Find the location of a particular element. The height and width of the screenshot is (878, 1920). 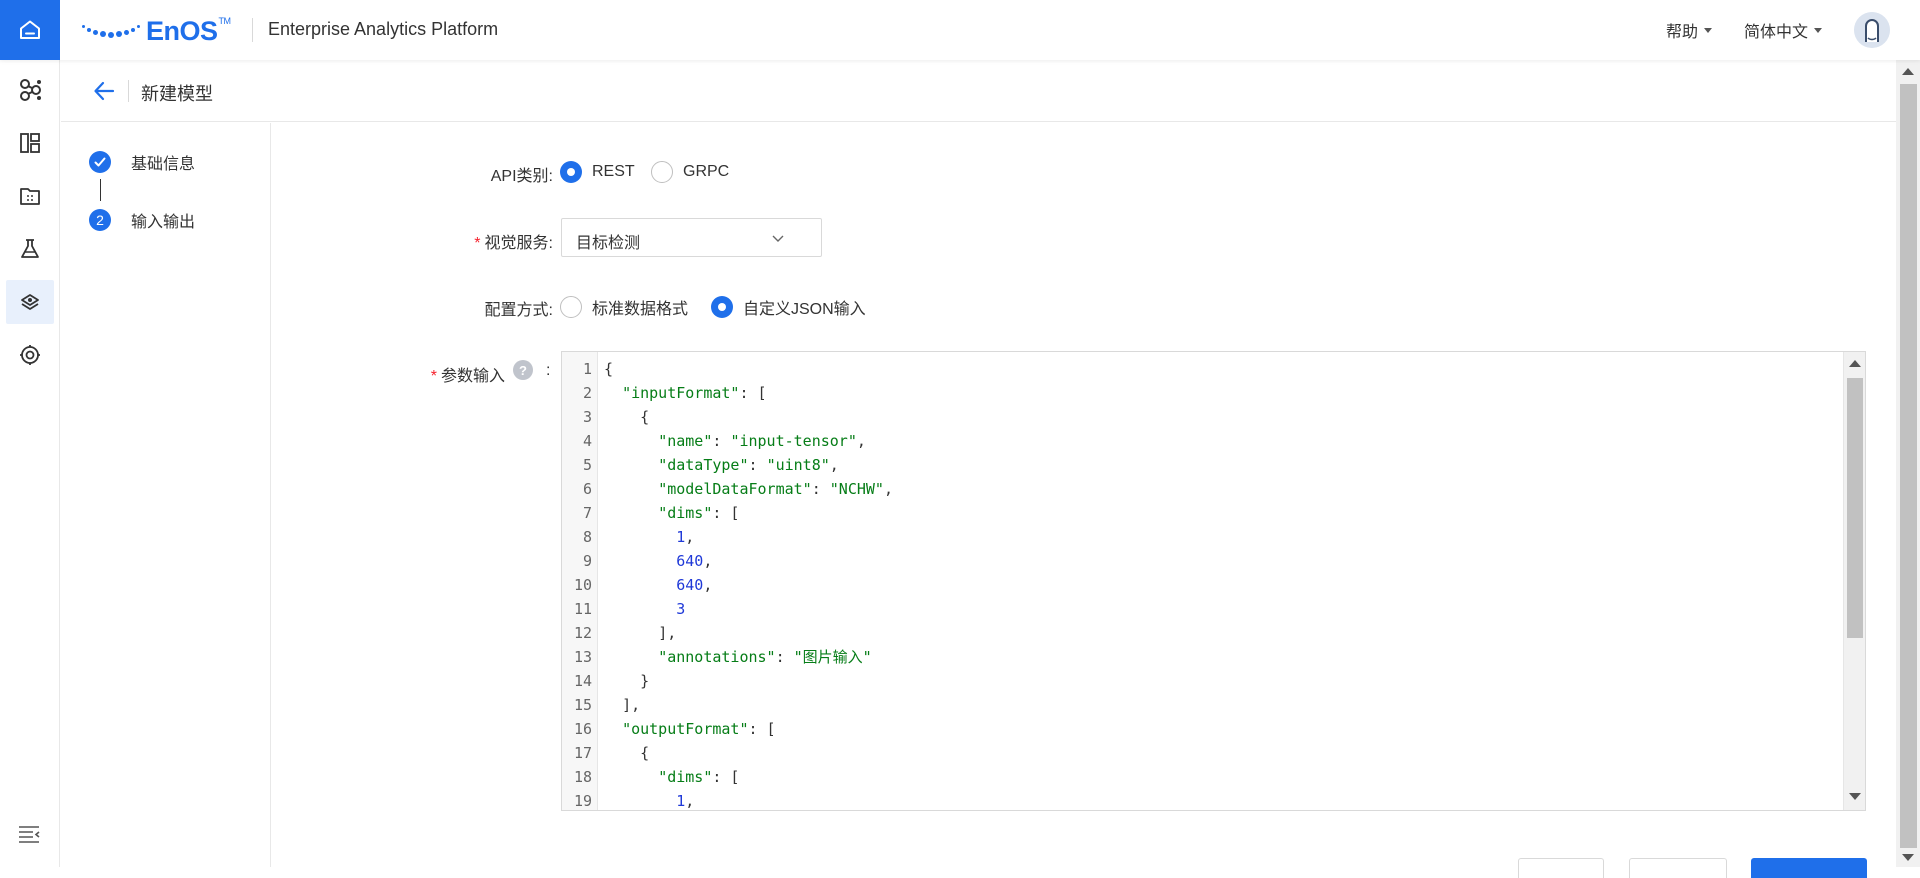

vision-service-select: 目标检测 is located at coordinates (691, 237).